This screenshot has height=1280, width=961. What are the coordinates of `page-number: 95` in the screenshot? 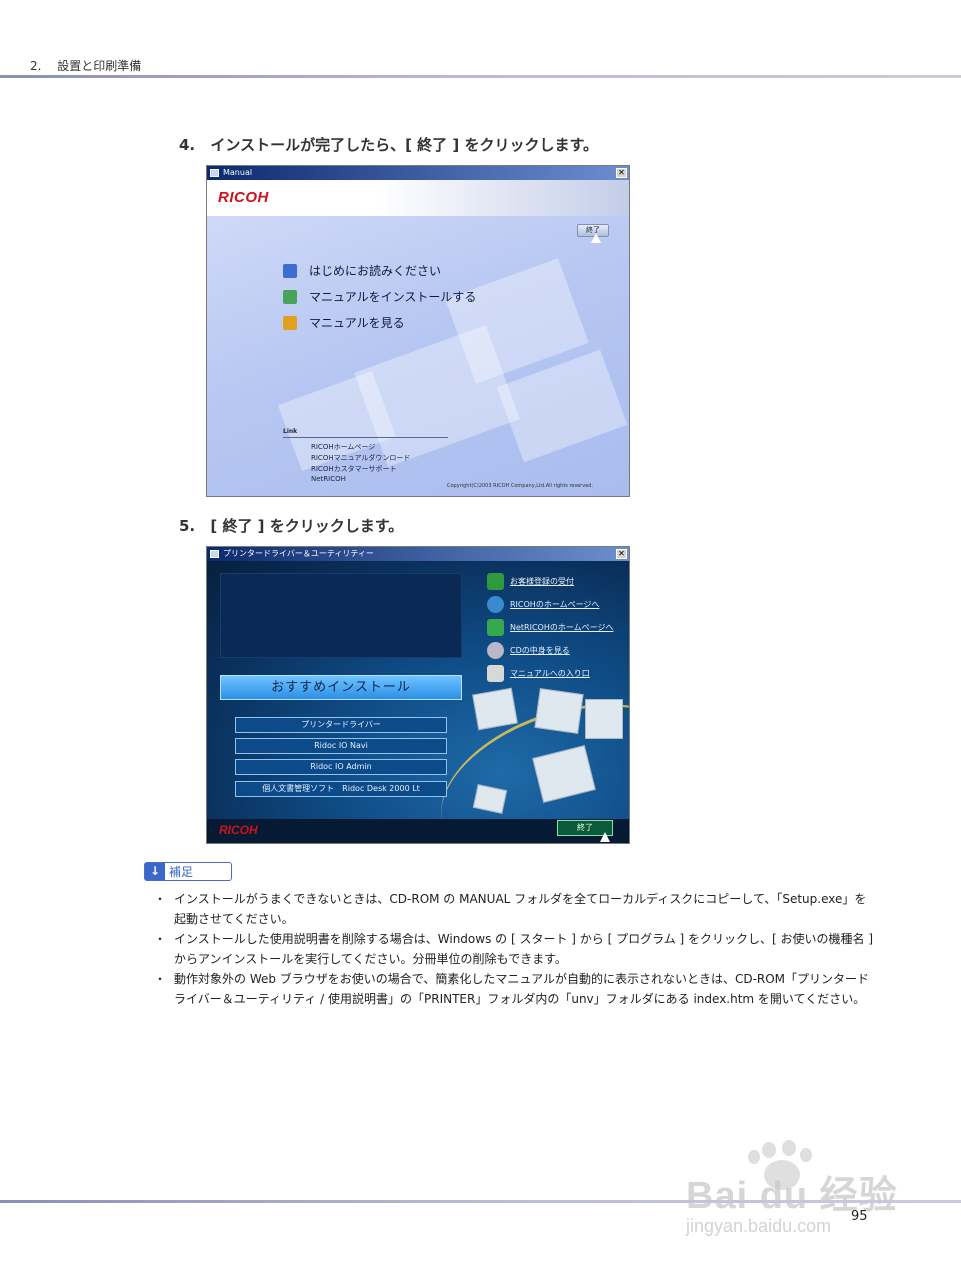 It's located at (859, 1216).